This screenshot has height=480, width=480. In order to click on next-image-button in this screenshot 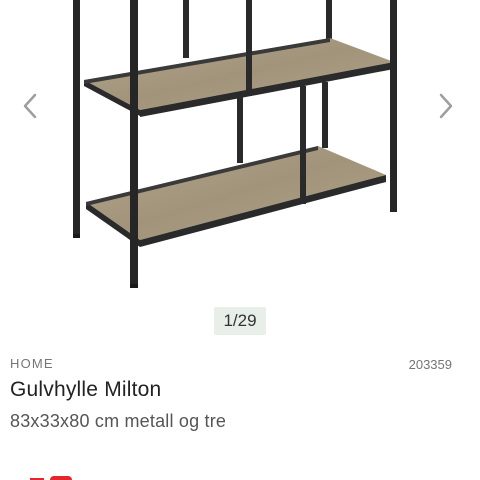, I will do `click(446, 106)`.